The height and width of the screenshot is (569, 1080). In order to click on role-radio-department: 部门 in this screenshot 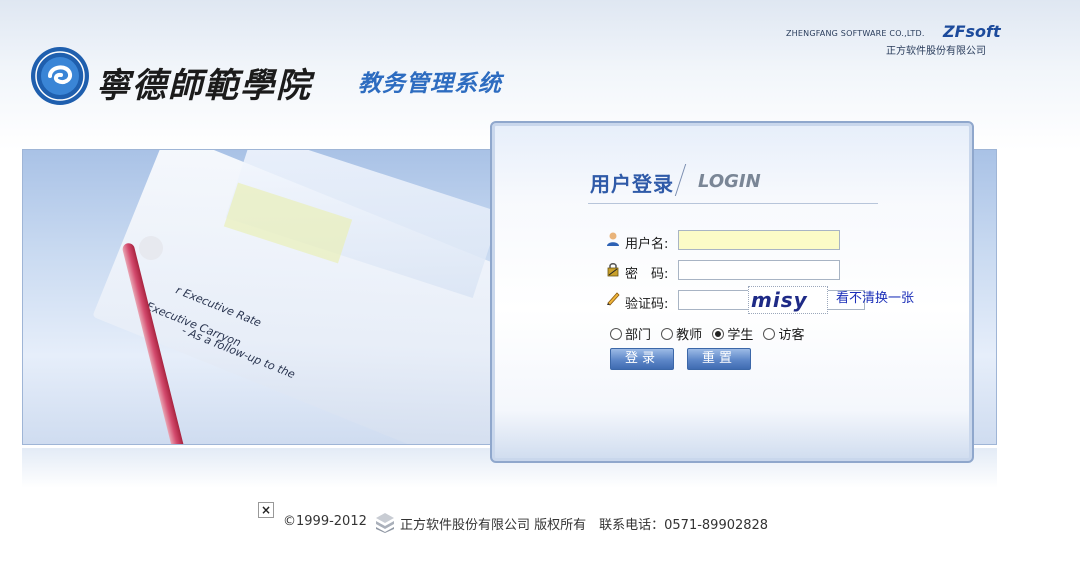, I will do `click(630, 333)`.